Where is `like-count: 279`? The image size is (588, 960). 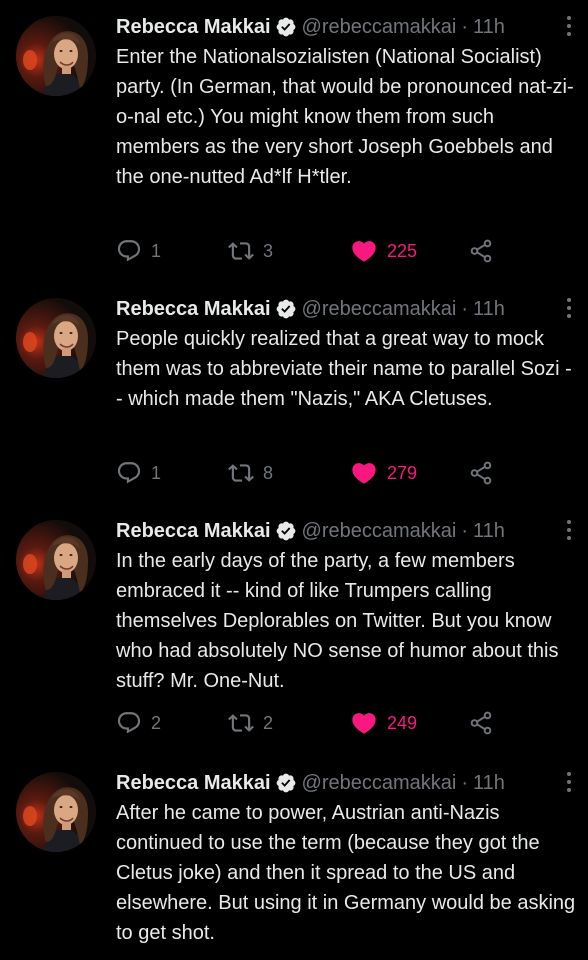
like-count: 279 is located at coordinates (402, 472).